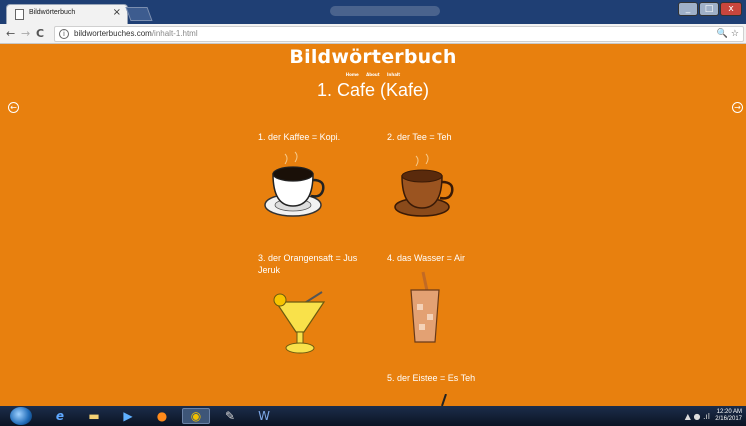  What do you see at coordinates (425, 307) in the screenshot?
I see `water-glass-image` at bounding box center [425, 307].